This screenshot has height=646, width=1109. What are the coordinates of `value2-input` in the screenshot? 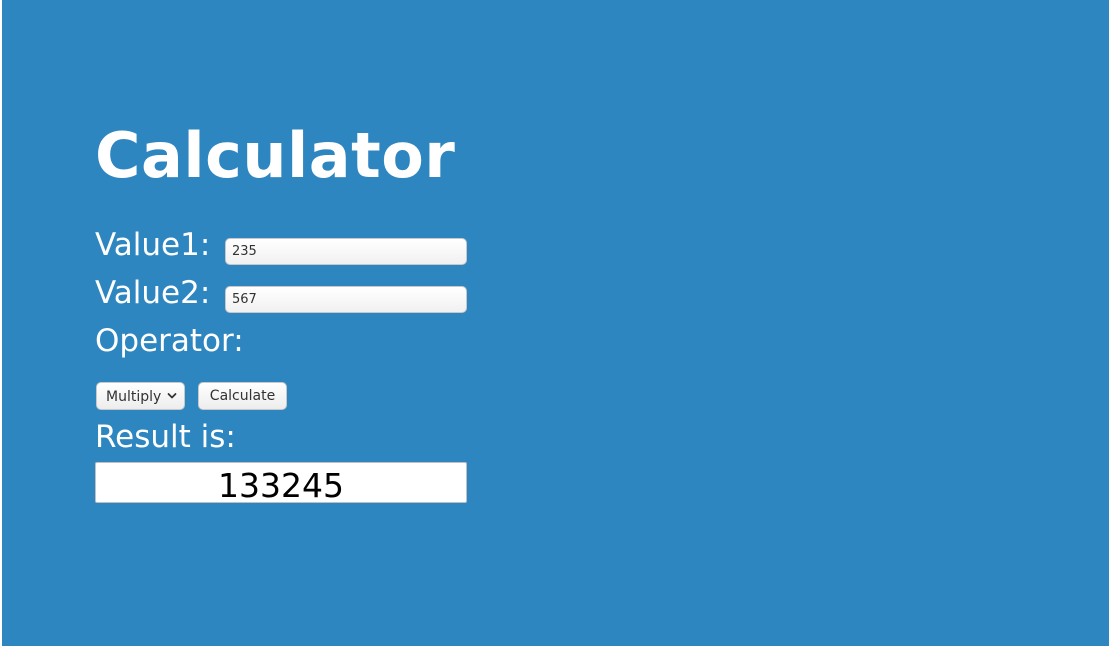 It's located at (346, 299).